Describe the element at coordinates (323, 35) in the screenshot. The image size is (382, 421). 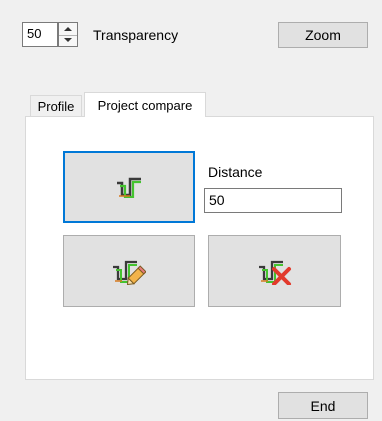
I see `zoom-button: Zoom` at that location.